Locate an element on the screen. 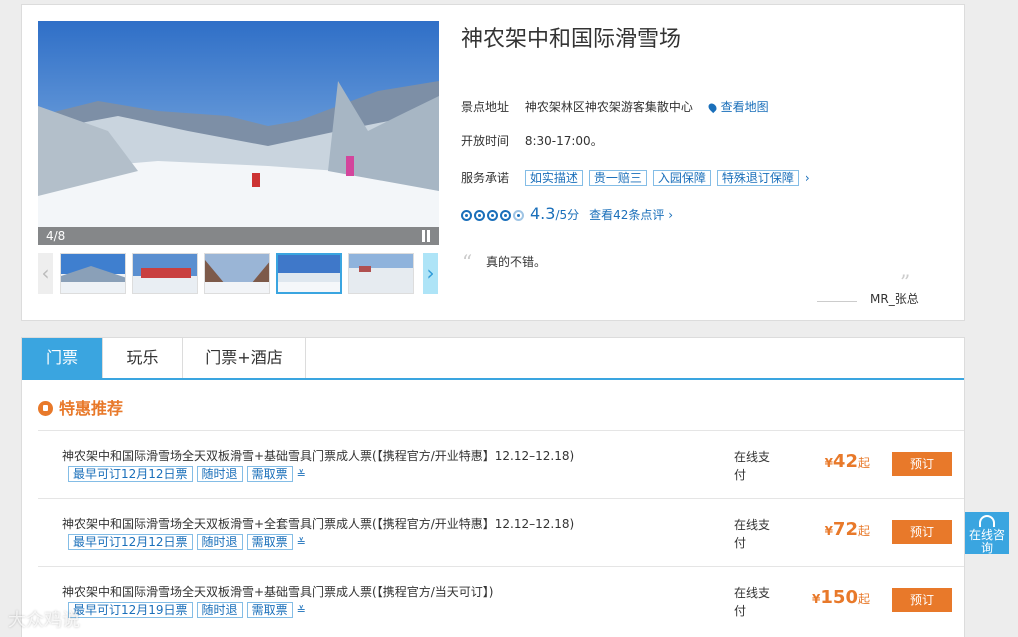 The width and height of the screenshot is (1018, 637). thumbnail-strip: ‹ › is located at coordinates (238, 274).